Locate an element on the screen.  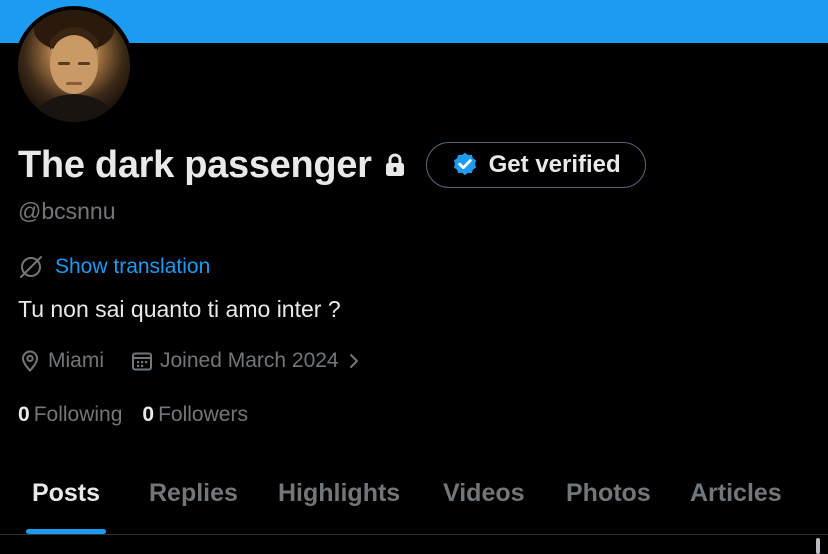
get-verified-button: Get verified is located at coordinates (535, 165).